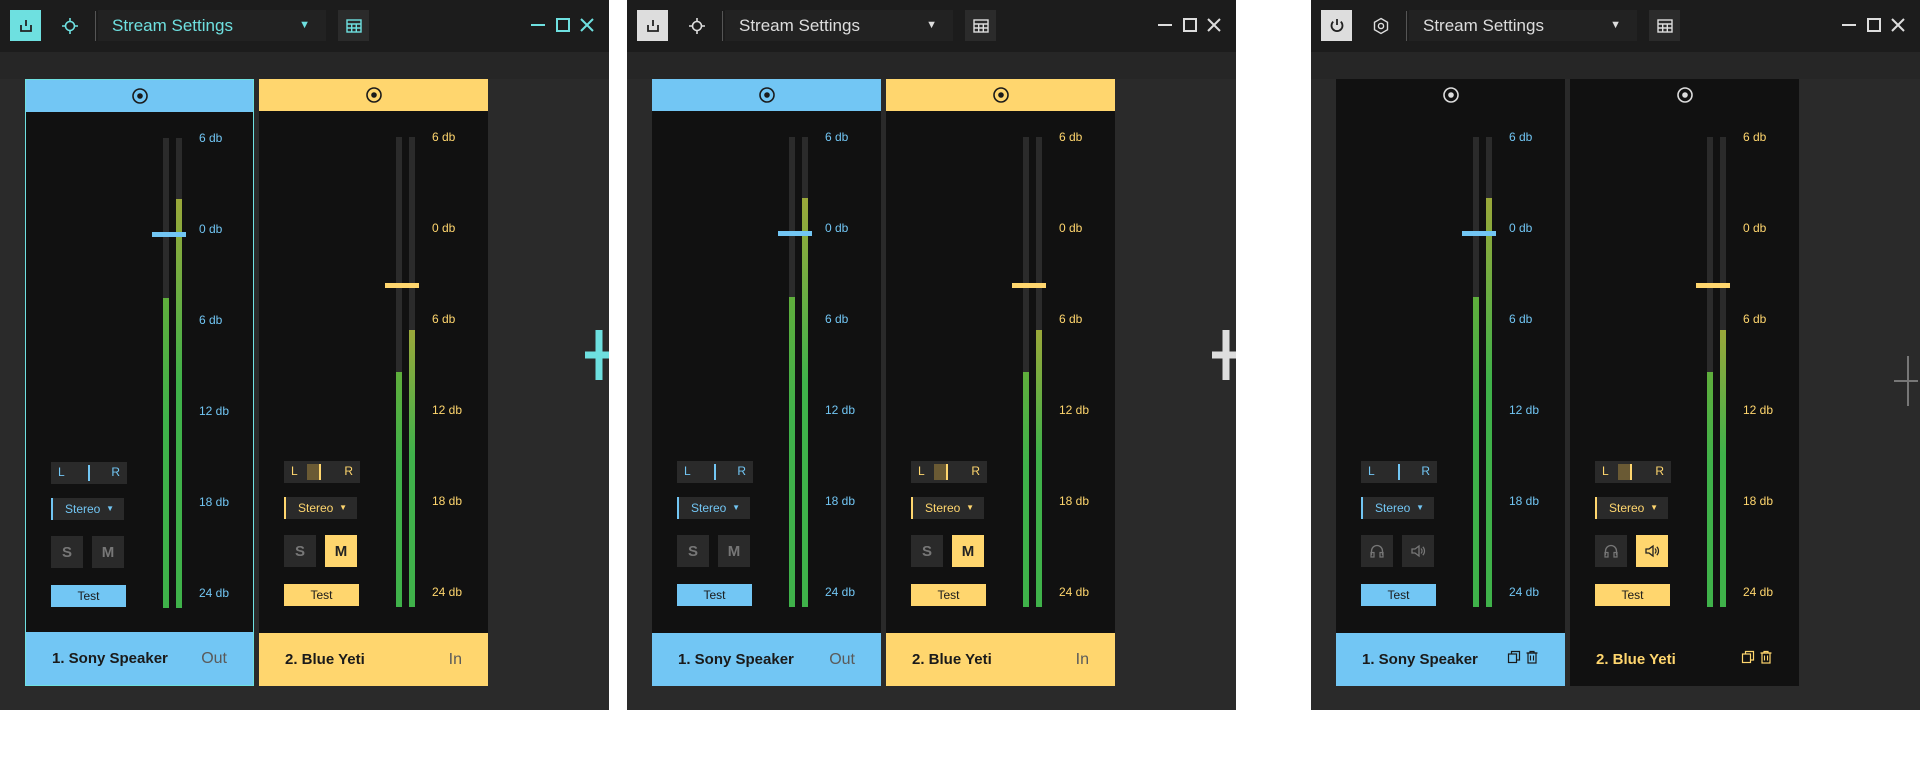 The height and width of the screenshot is (767, 1920). What do you see at coordinates (1523, 659) in the screenshot?
I see `channel-actions` at bounding box center [1523, 659].